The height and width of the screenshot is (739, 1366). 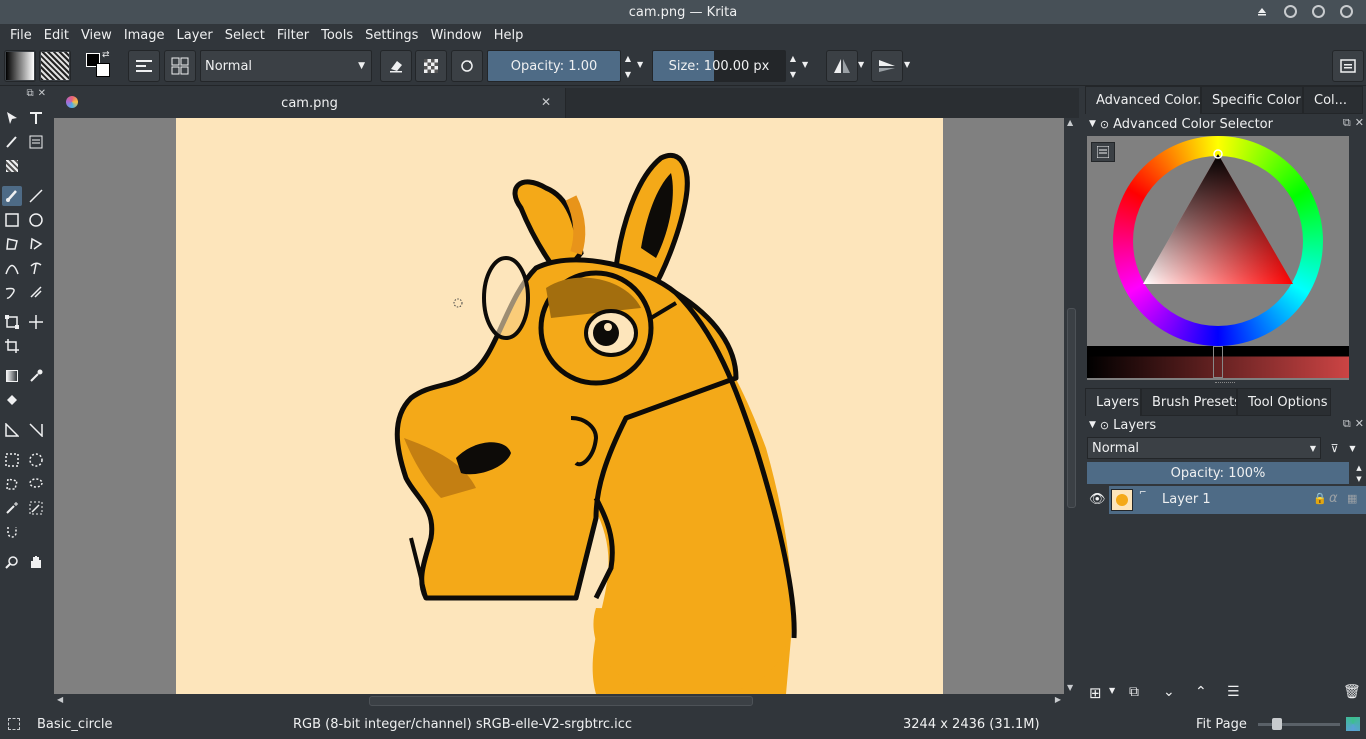 What do you see at coordinates (455, 35) in the screenshot?
I see `menu-window: Window` at bounding box center [455, 35].